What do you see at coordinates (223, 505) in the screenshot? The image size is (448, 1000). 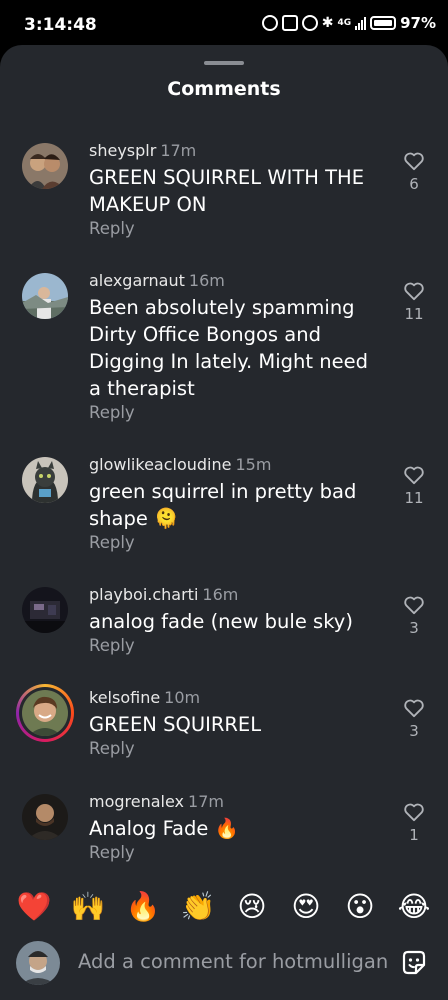 I see `comment-text: green squirrel in pretty bad shape 🫠` at bounding box center [223, 505].